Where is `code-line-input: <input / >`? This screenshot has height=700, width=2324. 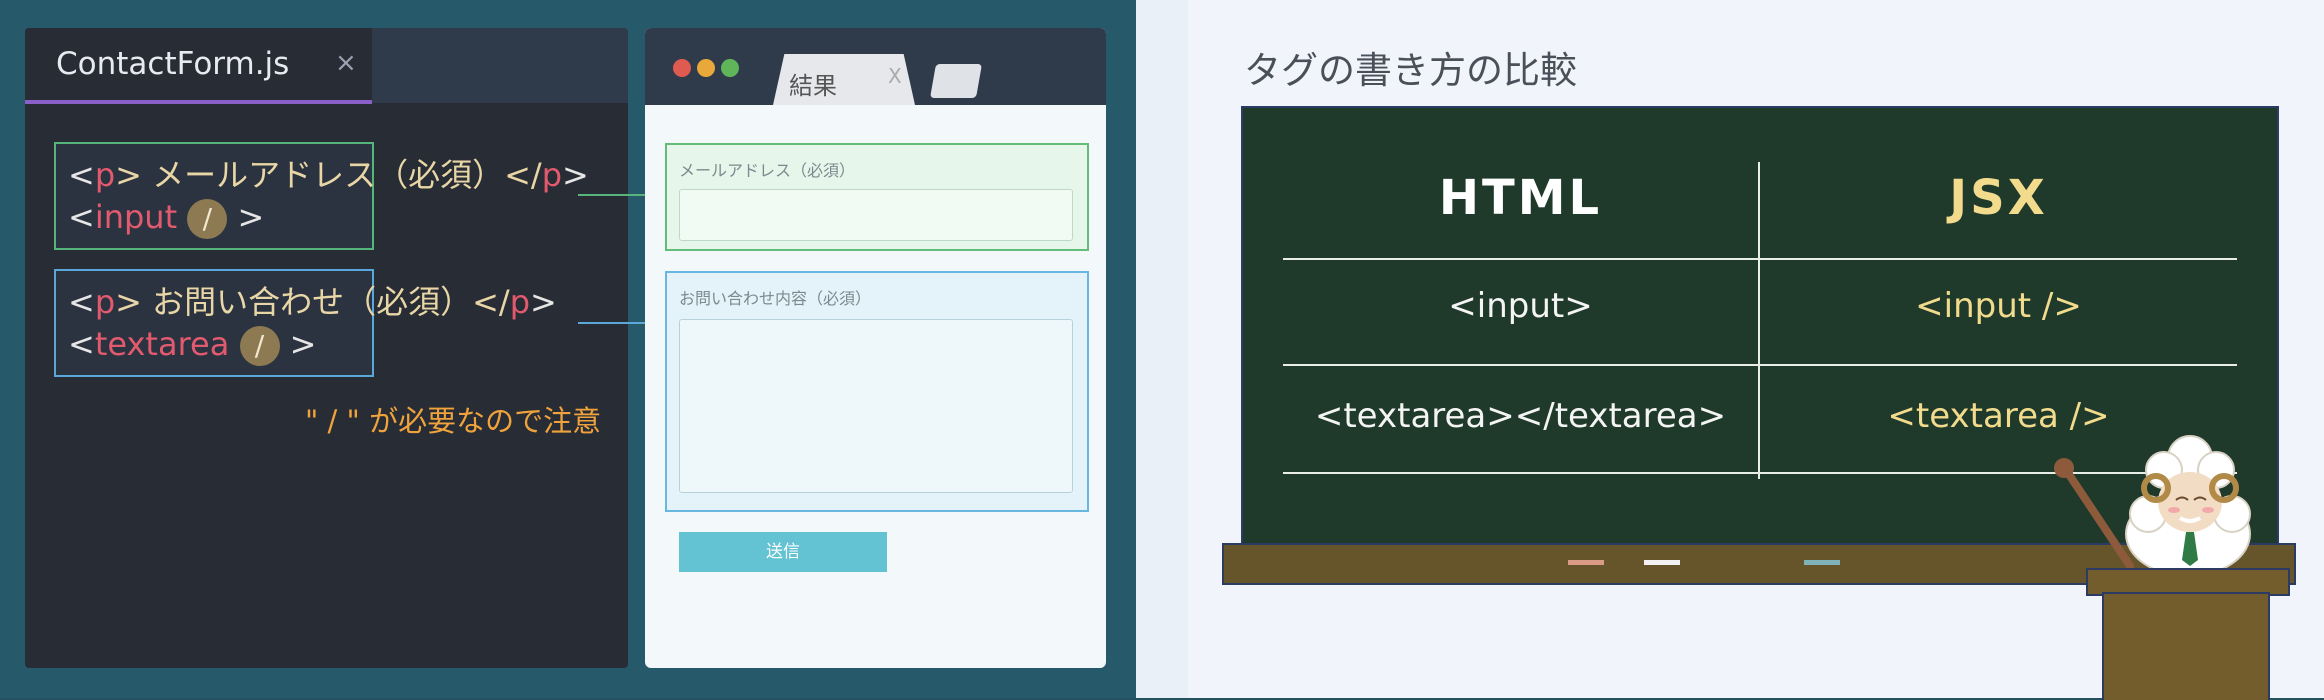 code-line-input: <input / > is located at coordinates (166, 218).